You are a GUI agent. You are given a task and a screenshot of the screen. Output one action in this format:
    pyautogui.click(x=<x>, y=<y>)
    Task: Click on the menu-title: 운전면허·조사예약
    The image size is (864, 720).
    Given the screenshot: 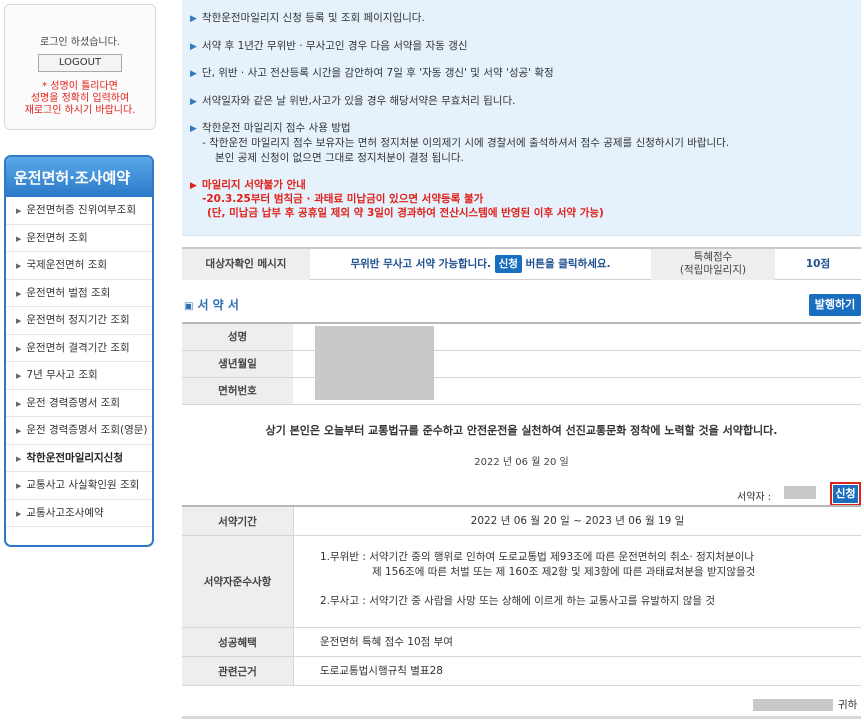 What is the action you would take?
    pyautogui.click(x=79, y=177)
    